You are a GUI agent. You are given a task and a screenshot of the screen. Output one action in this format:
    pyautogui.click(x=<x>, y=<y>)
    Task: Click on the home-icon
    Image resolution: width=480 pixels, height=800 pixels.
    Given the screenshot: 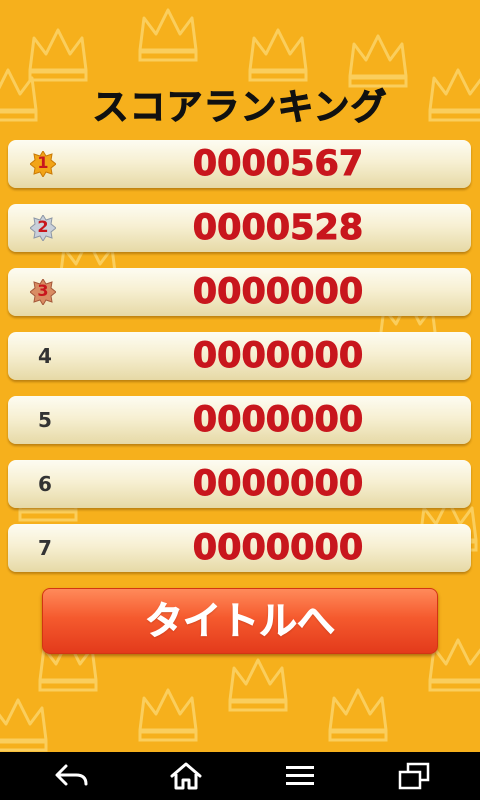 What is the action you would take?
    pyautogui.click(x=186, y=776)
    